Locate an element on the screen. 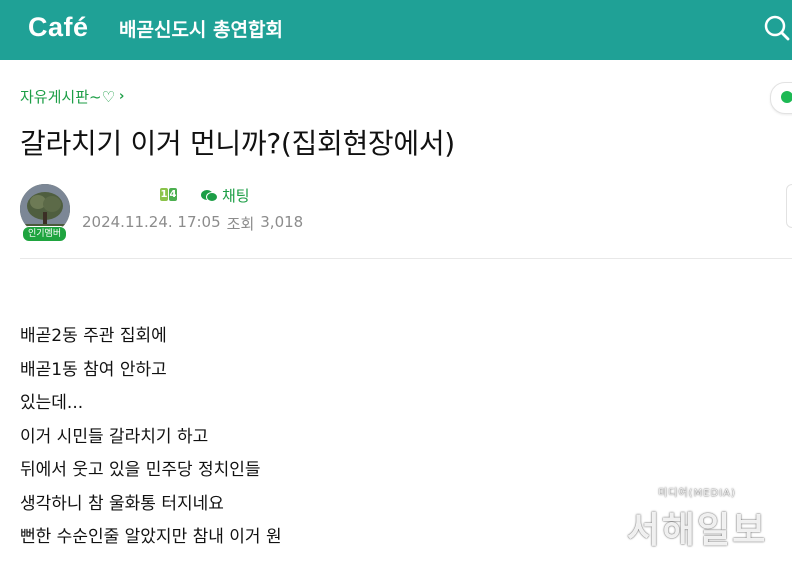  post-meta: 2024.11.24. 17:05 조회 3,018 is located at coordinates (192, 223).